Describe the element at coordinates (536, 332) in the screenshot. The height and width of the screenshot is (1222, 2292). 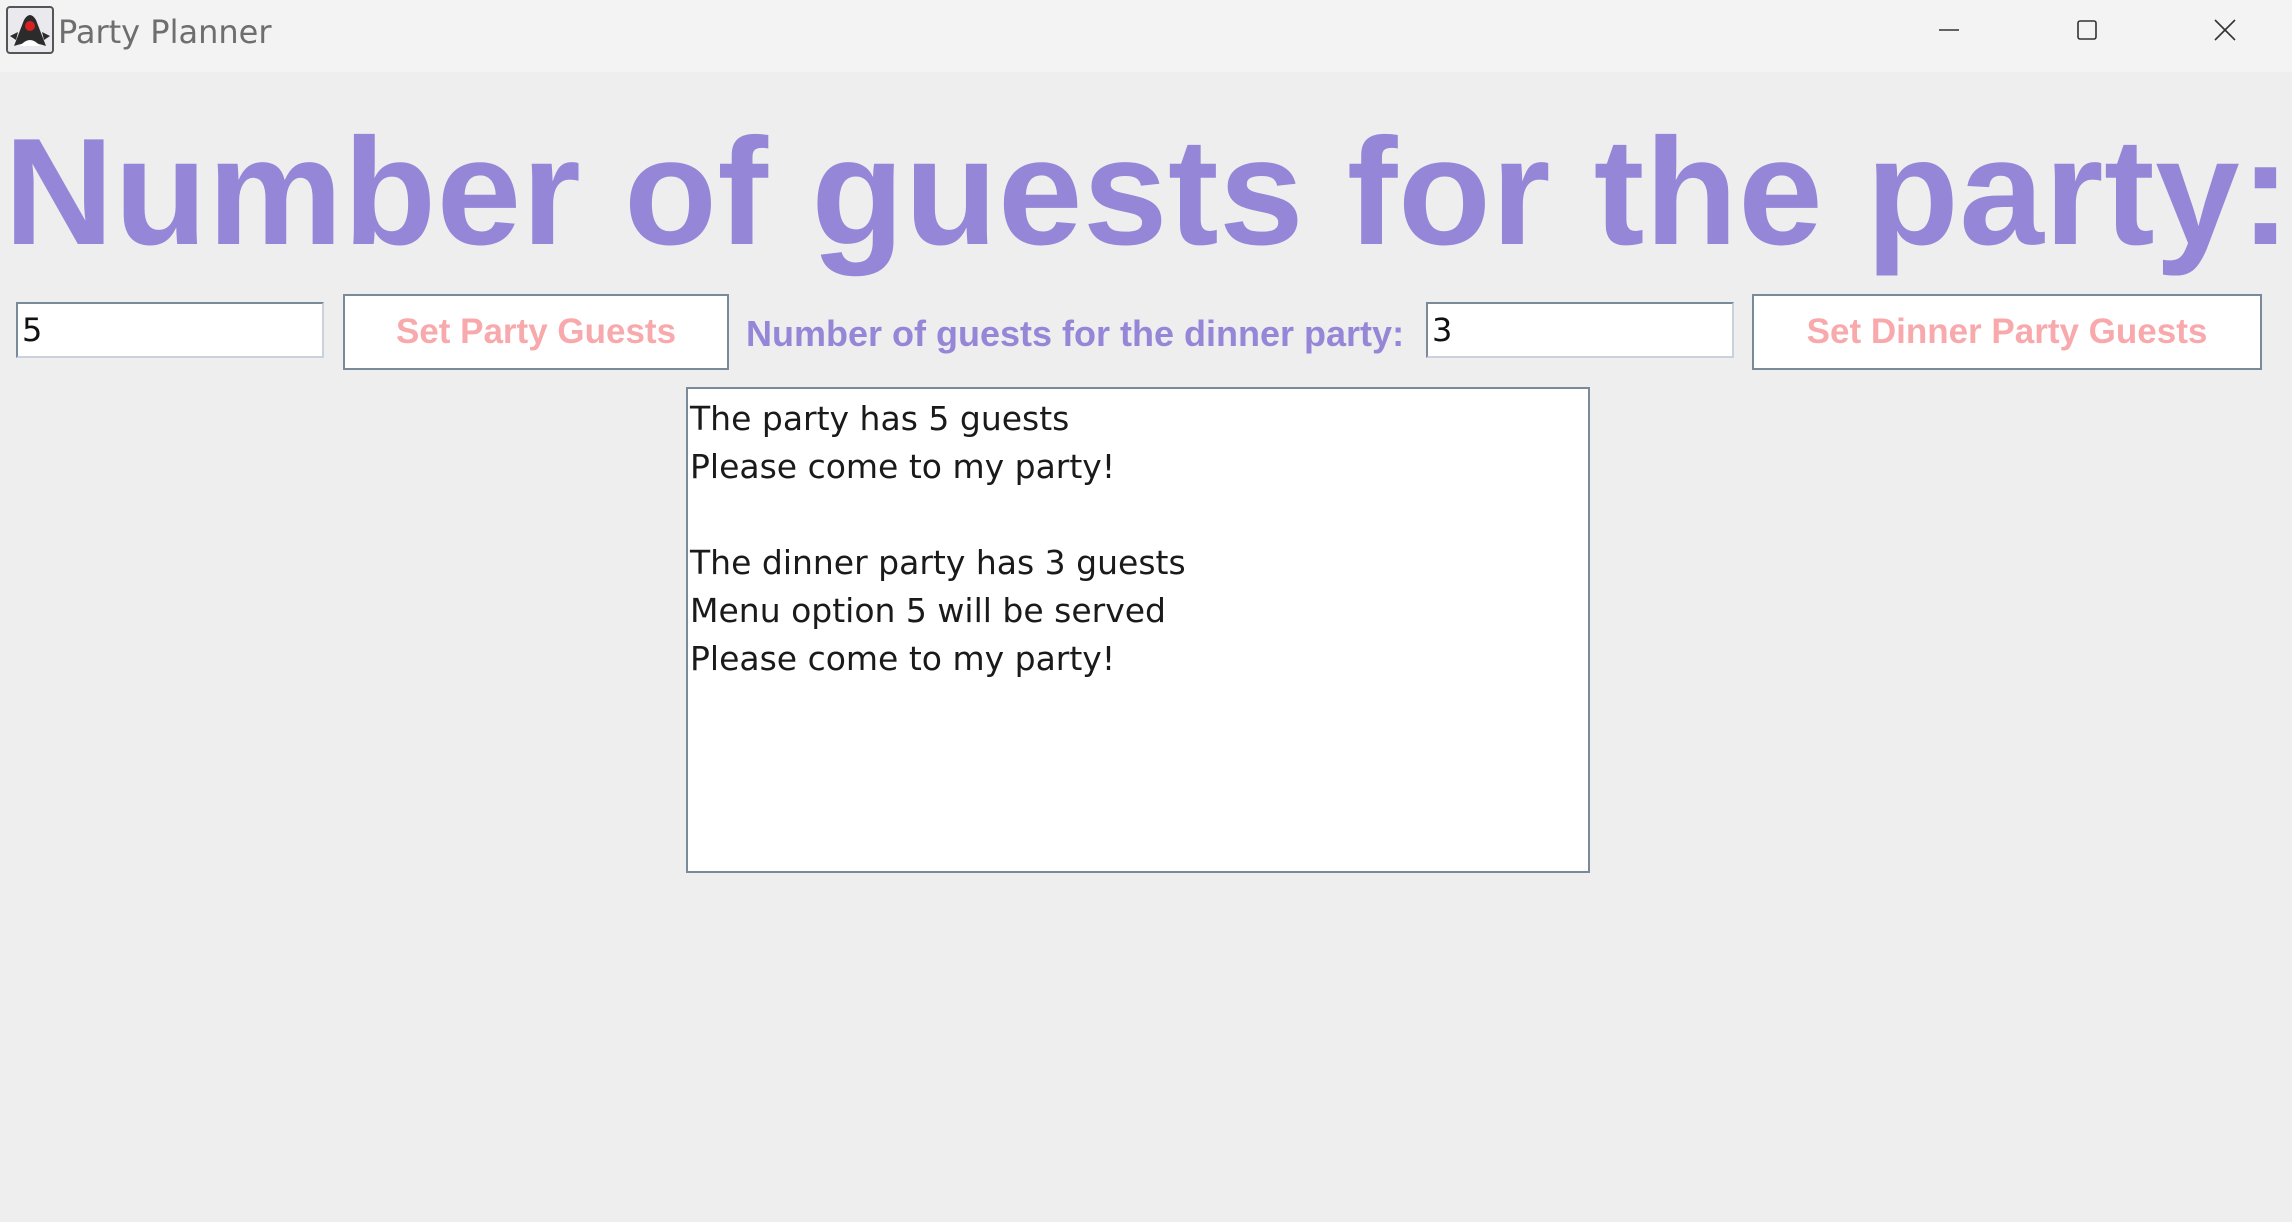
I see `set-party-guests-button: Set Party Guests` at that location.